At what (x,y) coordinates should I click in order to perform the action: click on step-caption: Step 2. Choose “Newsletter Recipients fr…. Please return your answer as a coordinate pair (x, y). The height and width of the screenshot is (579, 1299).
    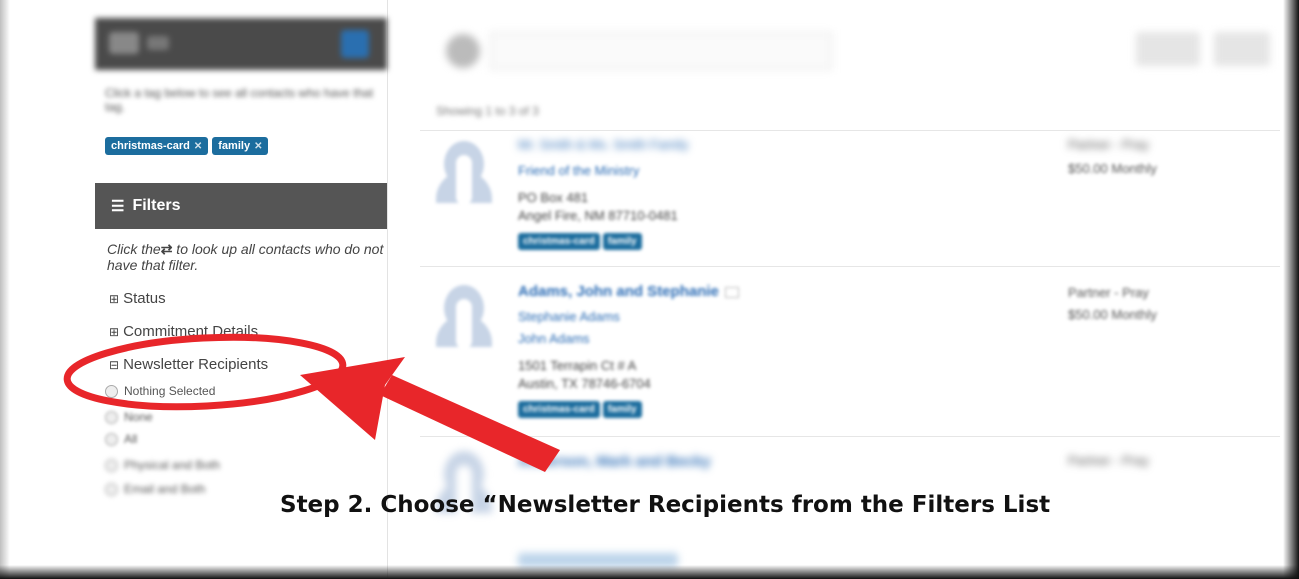
    Looking at the image, I should click on (665, 505).